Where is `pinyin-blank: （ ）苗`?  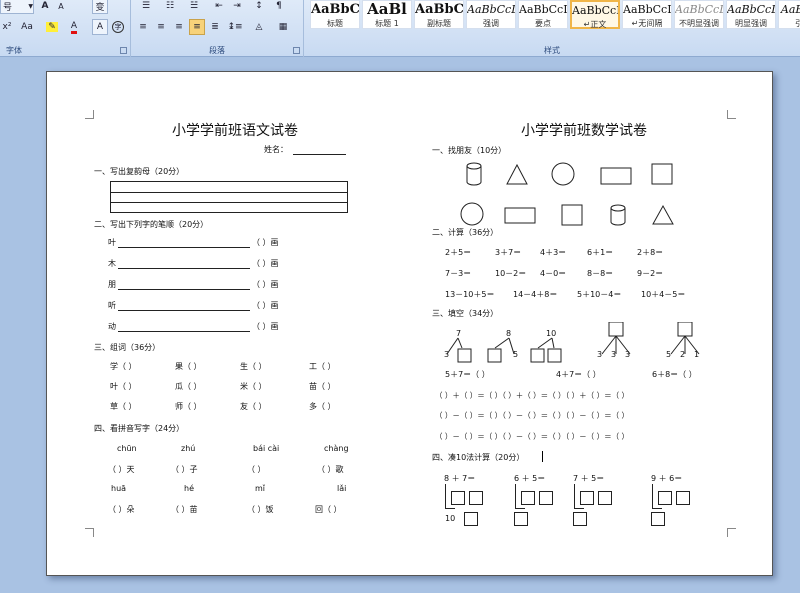 pinyin-blank: （ ）苗 is located at coordinates (184, 509).